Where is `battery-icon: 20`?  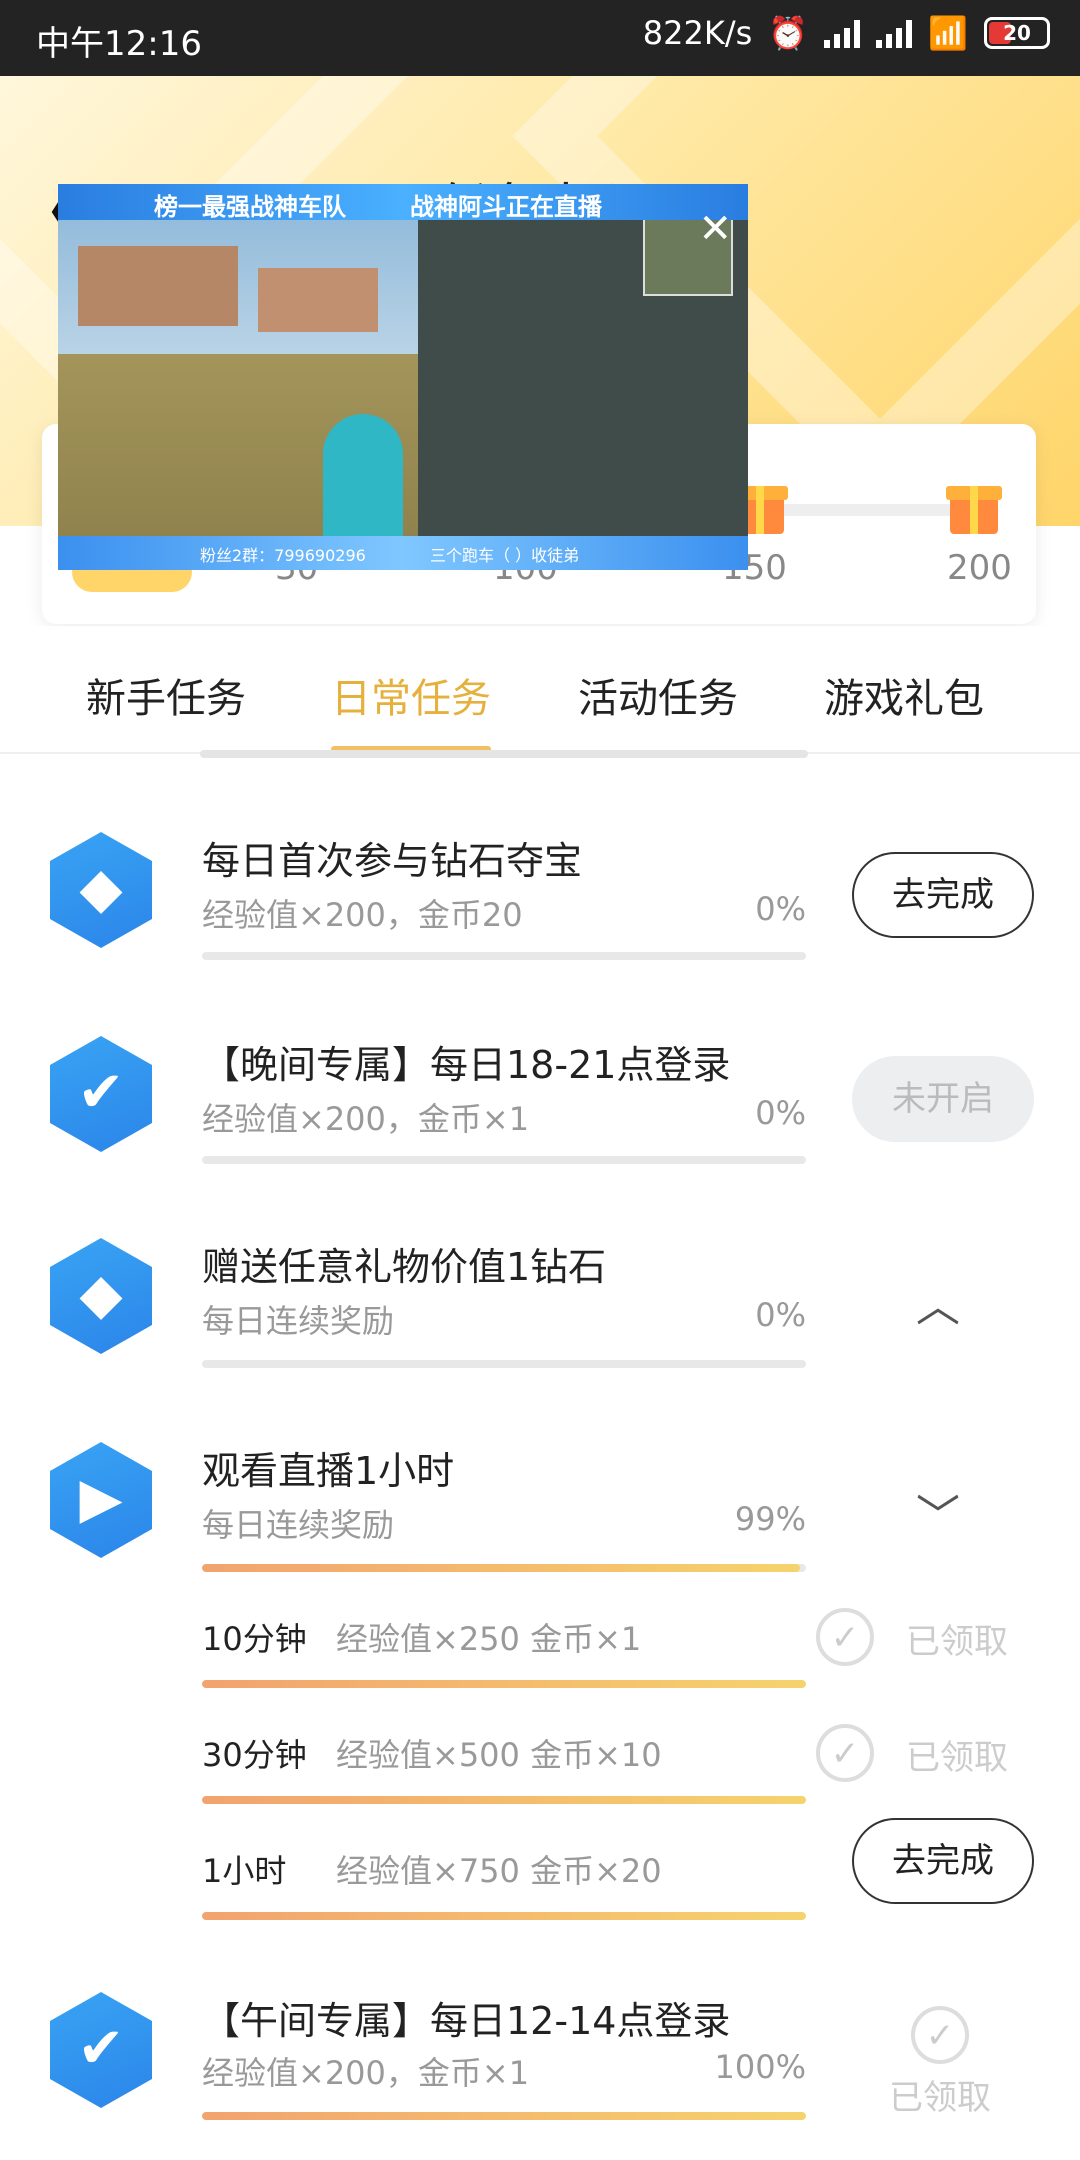
battery-icon: 20 is located at coordinates (1017, 33).